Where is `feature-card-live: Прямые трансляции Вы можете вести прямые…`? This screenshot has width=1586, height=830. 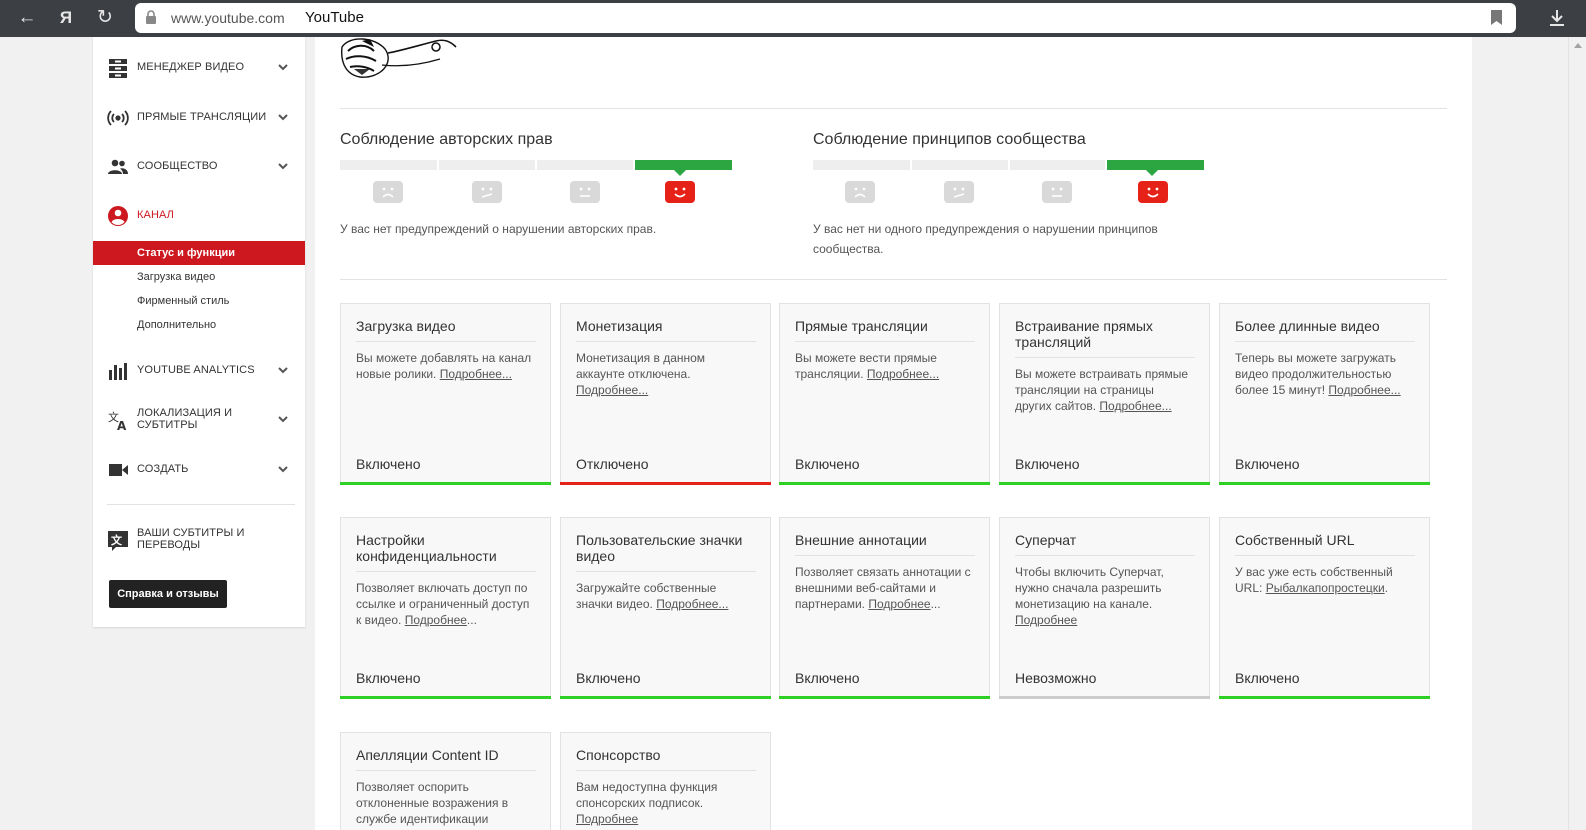
feature-card-live: Прямые трансляции Вы можете вести прямые… is located at coordinates (884, 394).